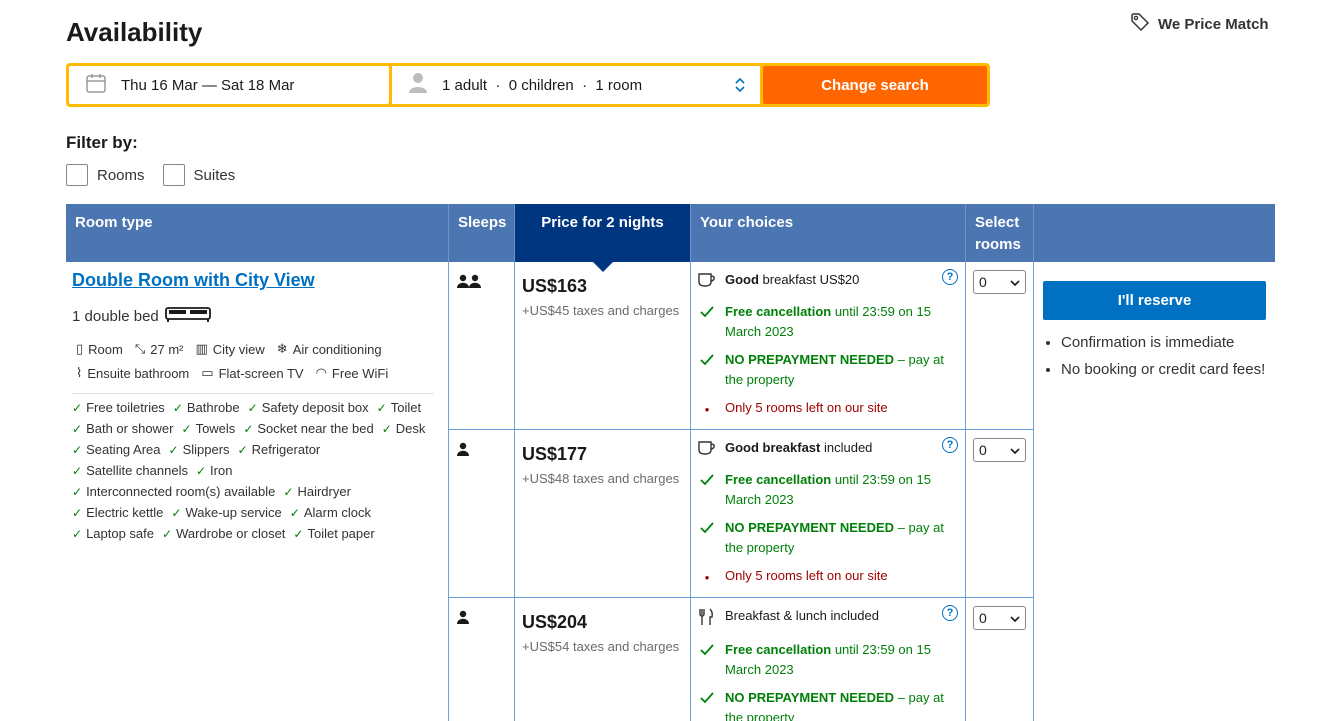 This screenshot has height=721, width=1340. Describe the element at coordinates (77, 175) in the screenshot. I see `rooms-checkbox` at that location.